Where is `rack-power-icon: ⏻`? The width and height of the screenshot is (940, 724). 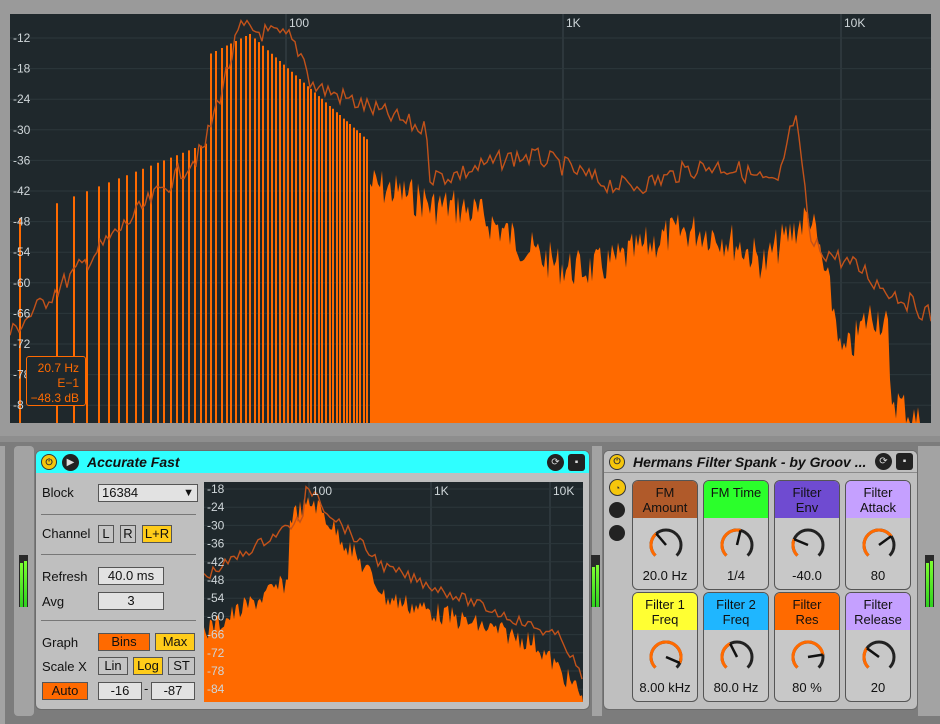
rack-power-icon: ⏻ is located at coordinates (617, 461).